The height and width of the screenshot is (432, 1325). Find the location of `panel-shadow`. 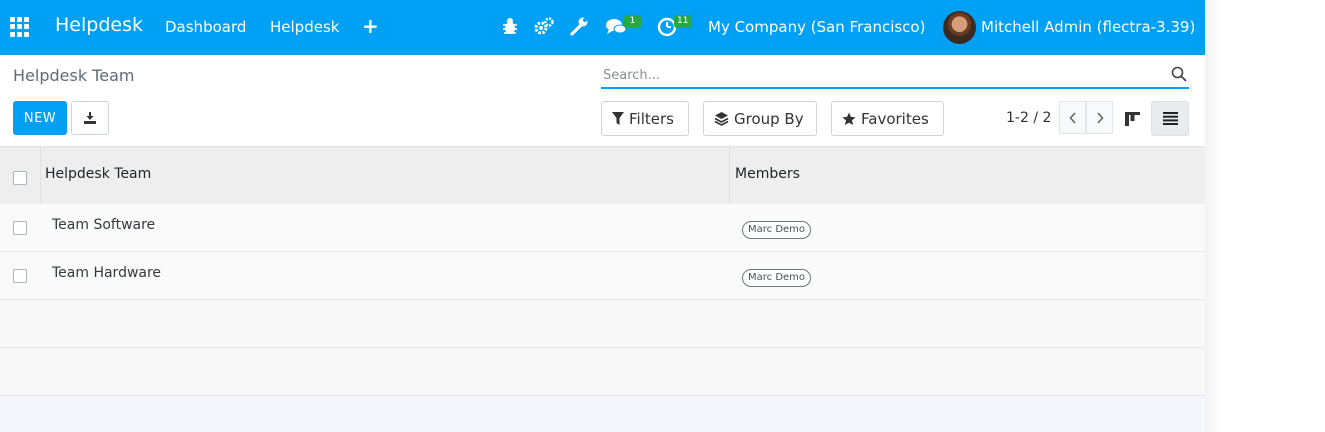

panel-shadow is located at coordinates (1213, 216).